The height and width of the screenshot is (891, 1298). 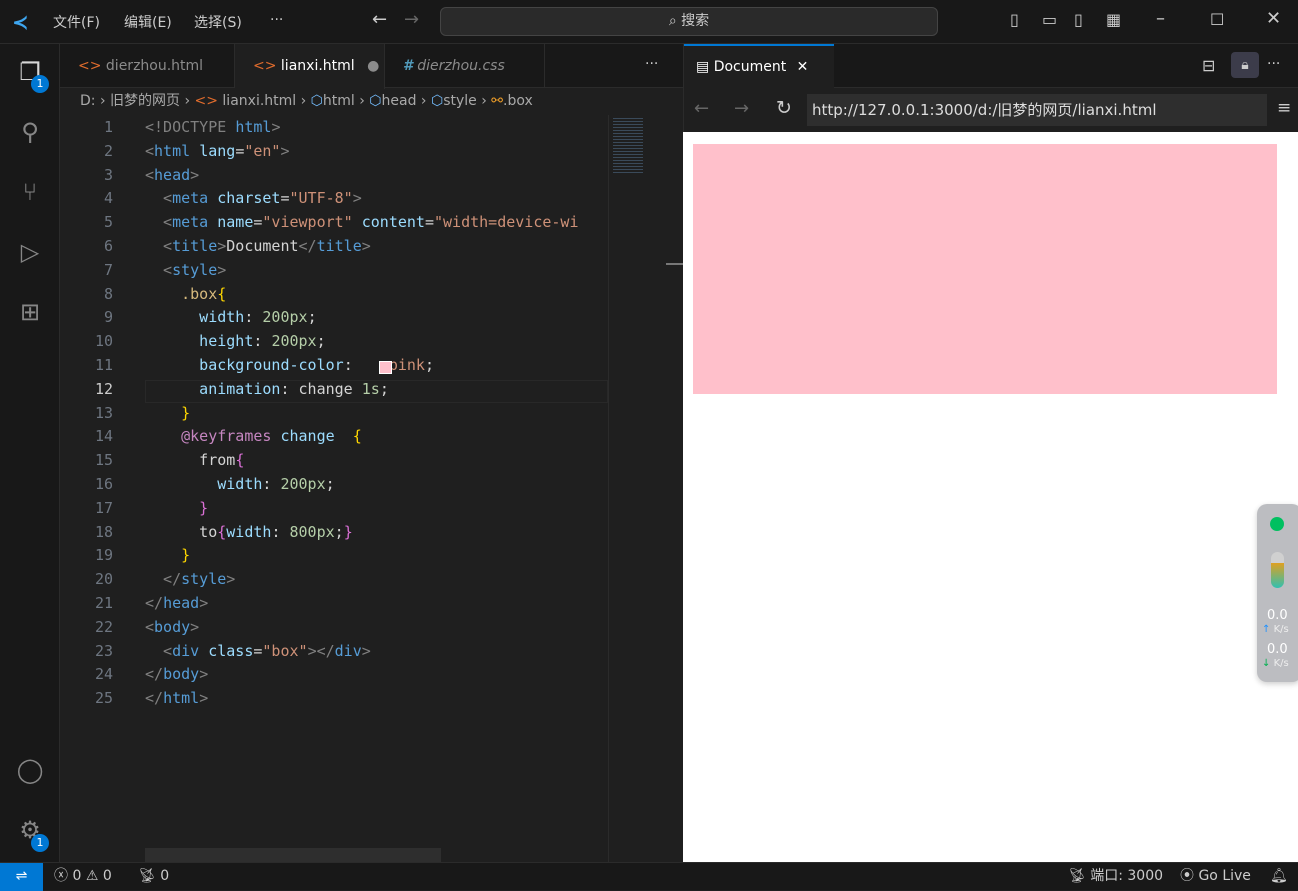 What do you see at coordinates (103, 388) in the screenshot?
I see `line-number: 12` at bounding box center [103, 388].